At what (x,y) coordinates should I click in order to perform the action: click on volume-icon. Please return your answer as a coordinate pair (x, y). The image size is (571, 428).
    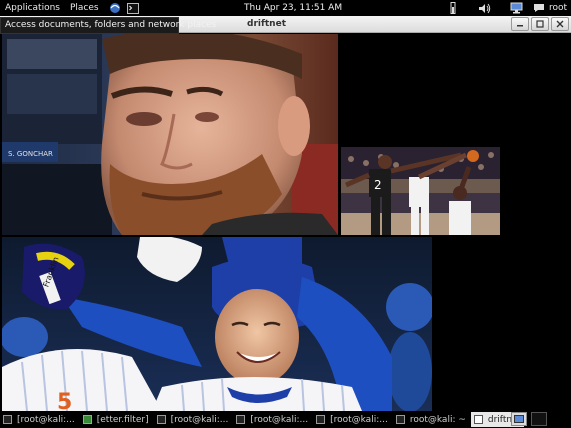
    Looking at the image, I should click on (485, 8).